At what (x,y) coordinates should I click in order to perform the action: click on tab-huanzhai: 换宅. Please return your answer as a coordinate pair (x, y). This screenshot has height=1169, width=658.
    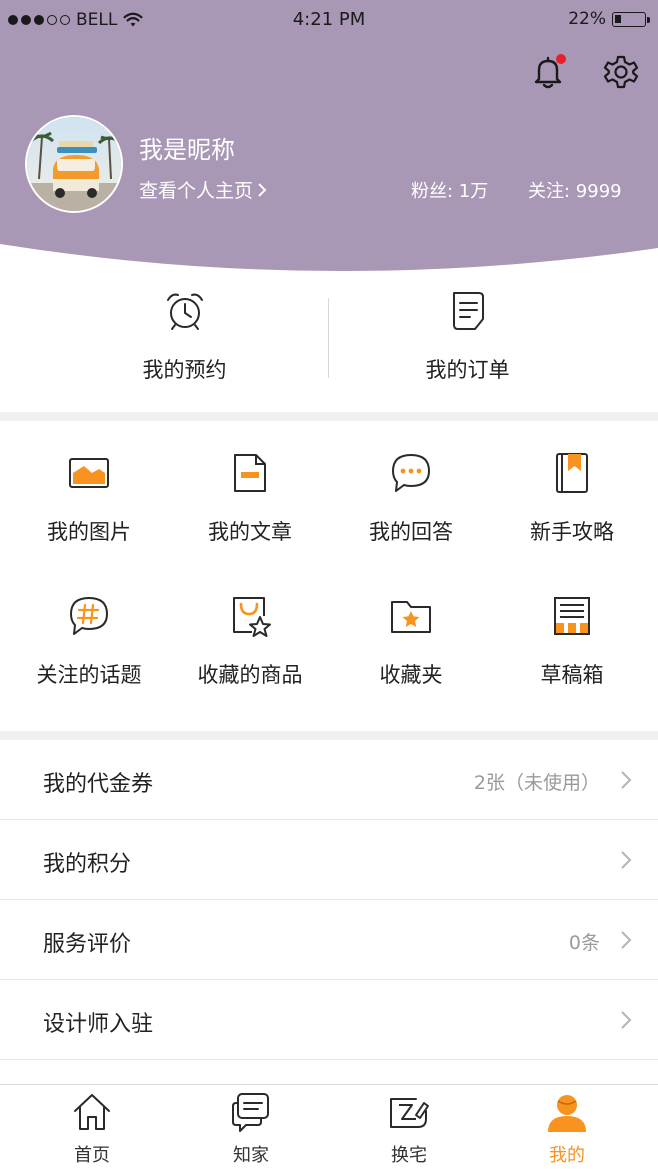
    Looking at the image, I should click on (409, 1127).